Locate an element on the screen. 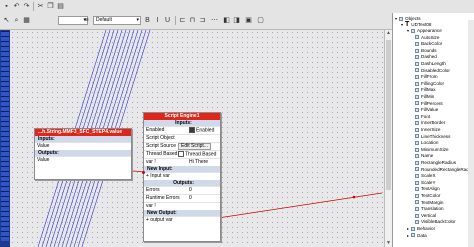  add-output-var-button: + output var is located at coordinates (182, 220).